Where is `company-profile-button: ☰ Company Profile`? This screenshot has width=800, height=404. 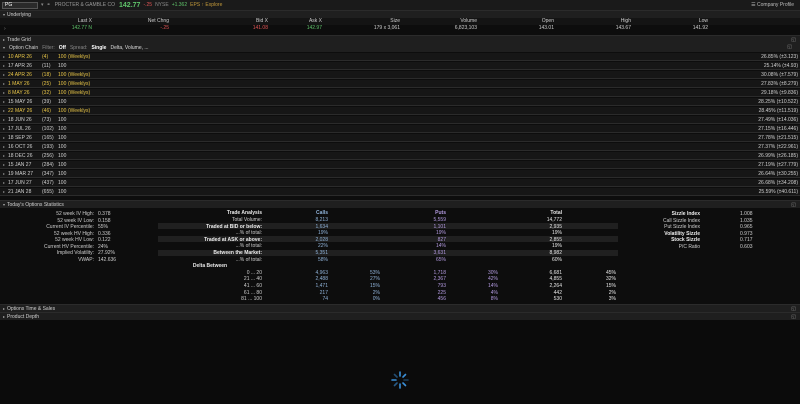 company-profile-button: ☰ Company Profile is located at coordinates (772, 5).